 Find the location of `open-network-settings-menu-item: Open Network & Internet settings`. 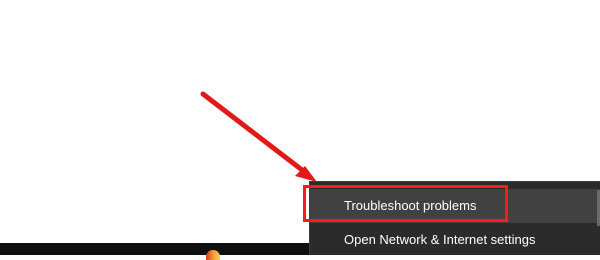

open-network-settings-menu-item: Open Network & Internet settings is located at coordinates (455, 240).